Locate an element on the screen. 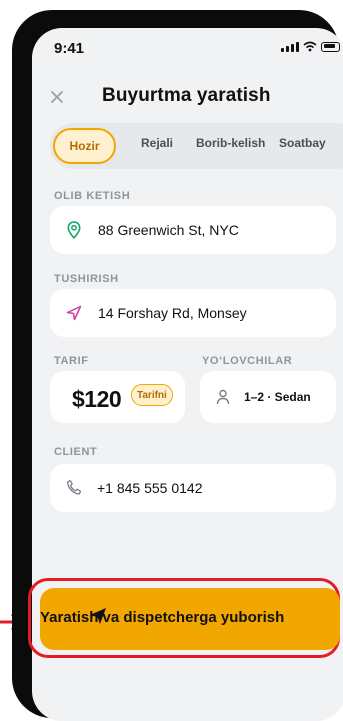 The width and height of the screenshot is (343, 721). status-icons is located at coordinates (310, 46).